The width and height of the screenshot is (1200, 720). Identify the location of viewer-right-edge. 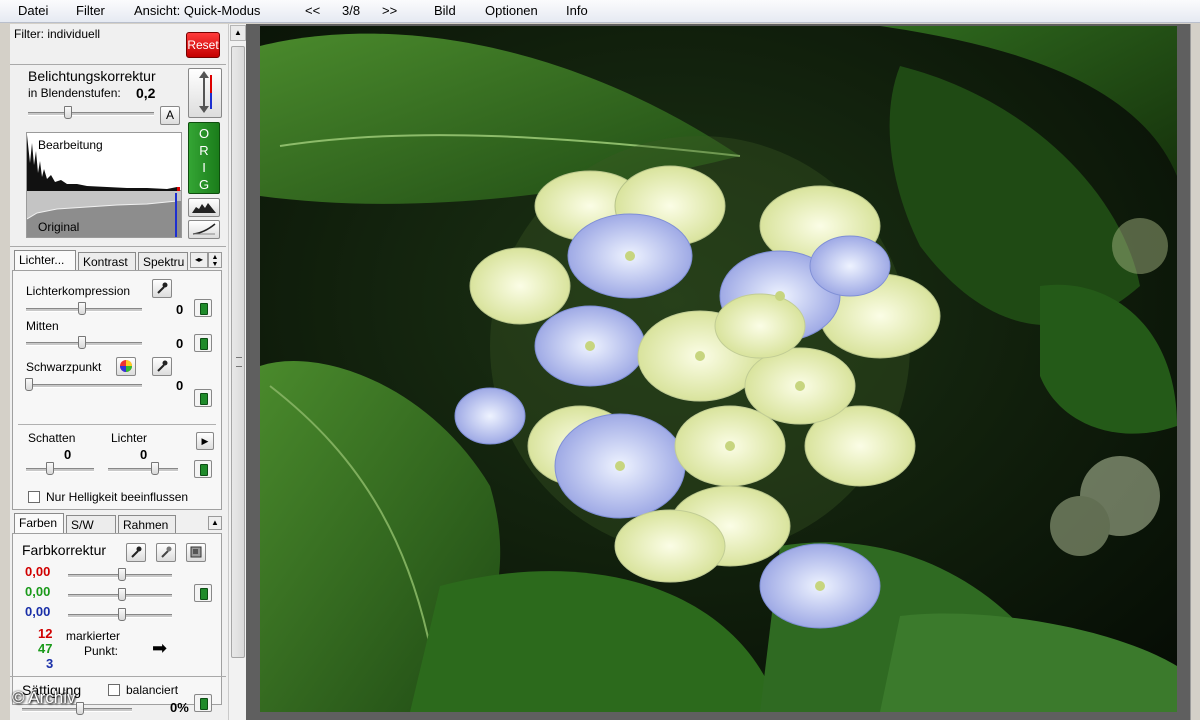
(1195, 372).